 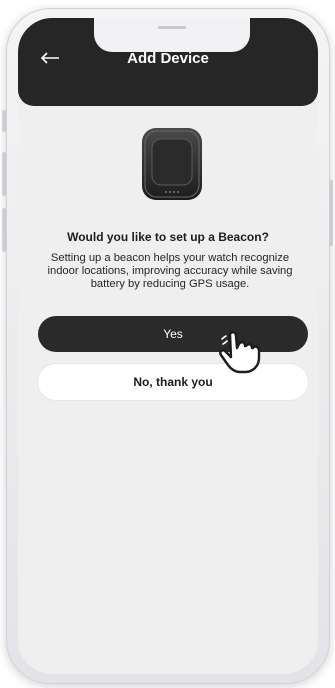 I want to click on page-title: Add Device, so click(x=168, y=58).